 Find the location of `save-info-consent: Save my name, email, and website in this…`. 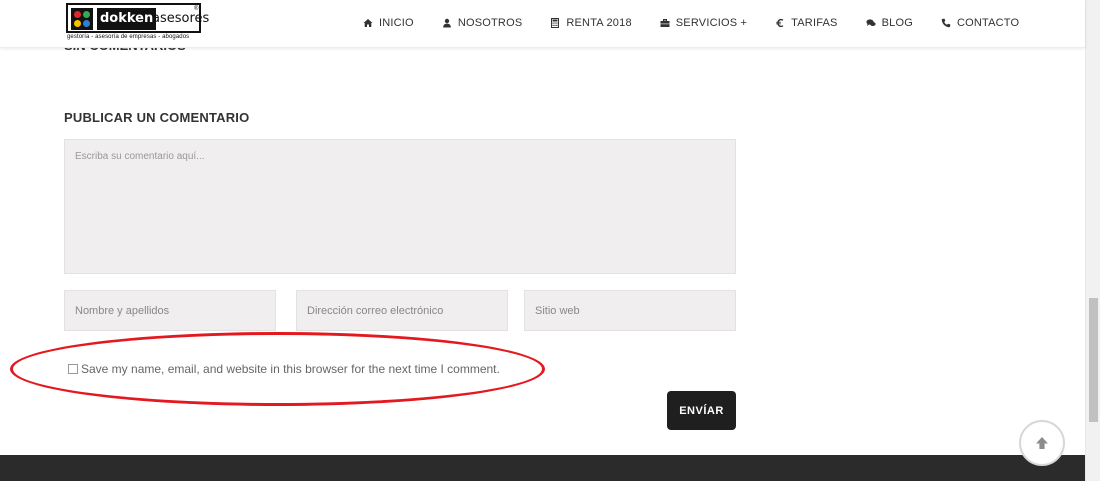

save-info-consent: Save my name, email, and website in this… is located at coordinates (284, 369).